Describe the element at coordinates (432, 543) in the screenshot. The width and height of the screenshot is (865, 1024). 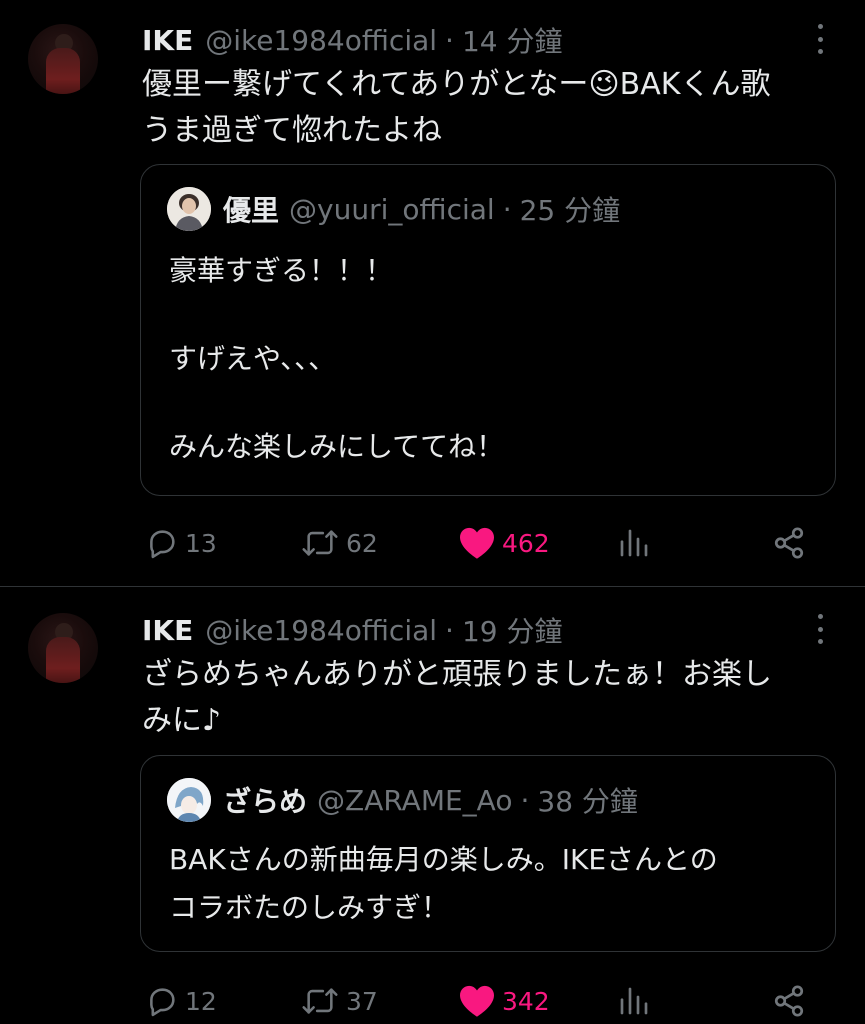
I see `action-bar: 13 62 462` at that location.